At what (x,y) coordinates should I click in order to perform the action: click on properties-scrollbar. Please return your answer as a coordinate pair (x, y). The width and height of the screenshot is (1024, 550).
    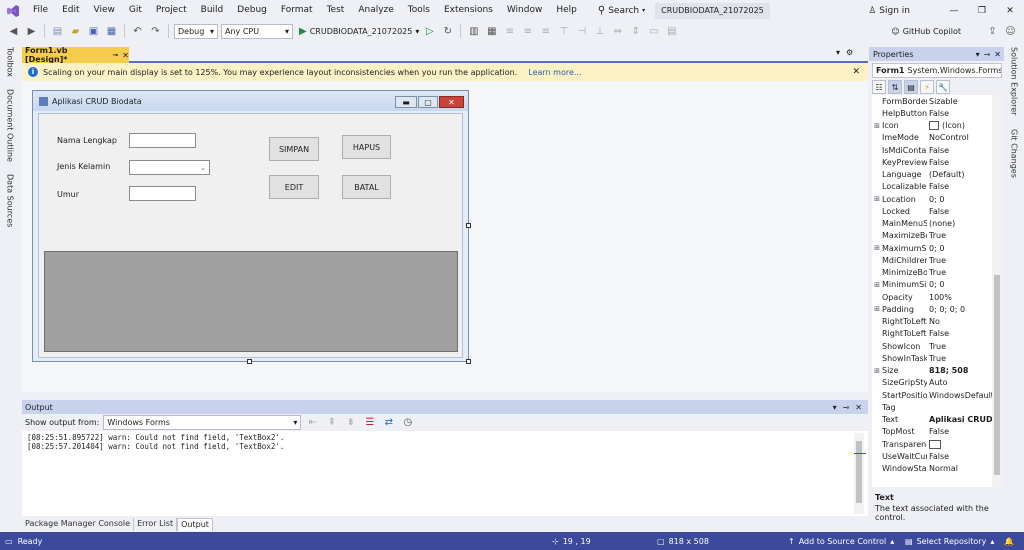
    Looking at the image, I should click on (997, 291).